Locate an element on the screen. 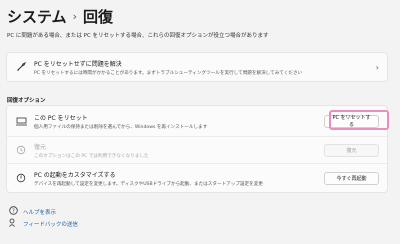  page-header: システム › 回復 is located at coordinates (60, 16).